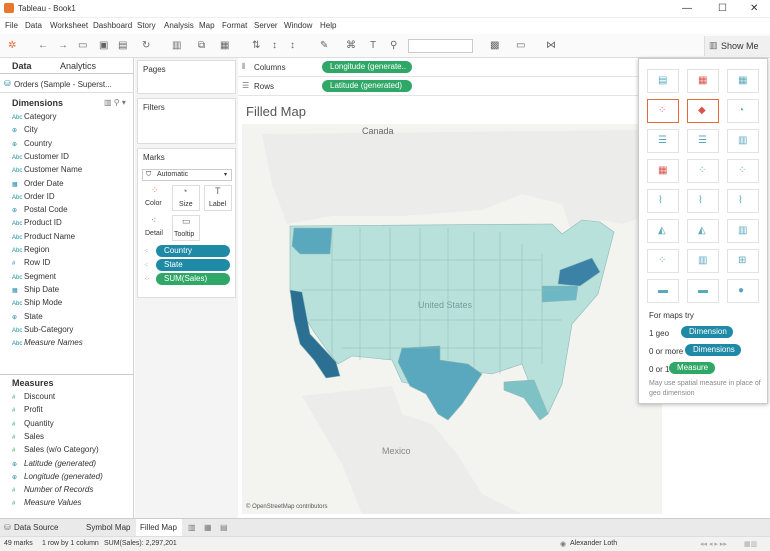  Describe the element at coordinates (687, 8) in the screenshot. I see `minimize-icon: —` at that location.